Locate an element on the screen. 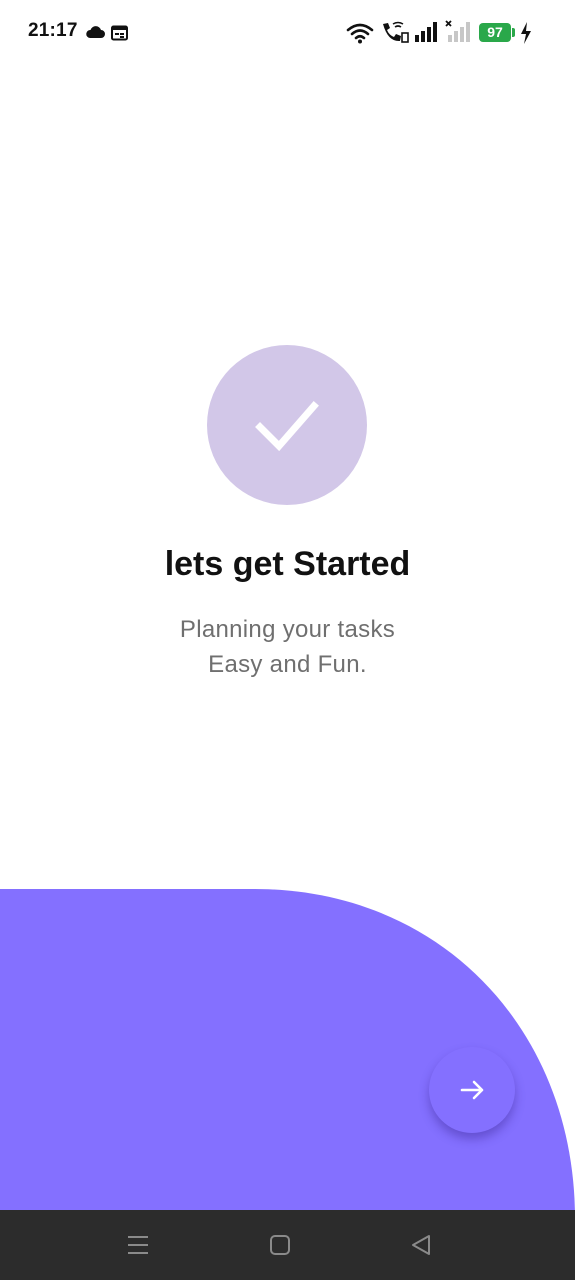 The width and height of the screenshot is (575, 1280). arrow-right-icon is located at coordinates (472, 1090).